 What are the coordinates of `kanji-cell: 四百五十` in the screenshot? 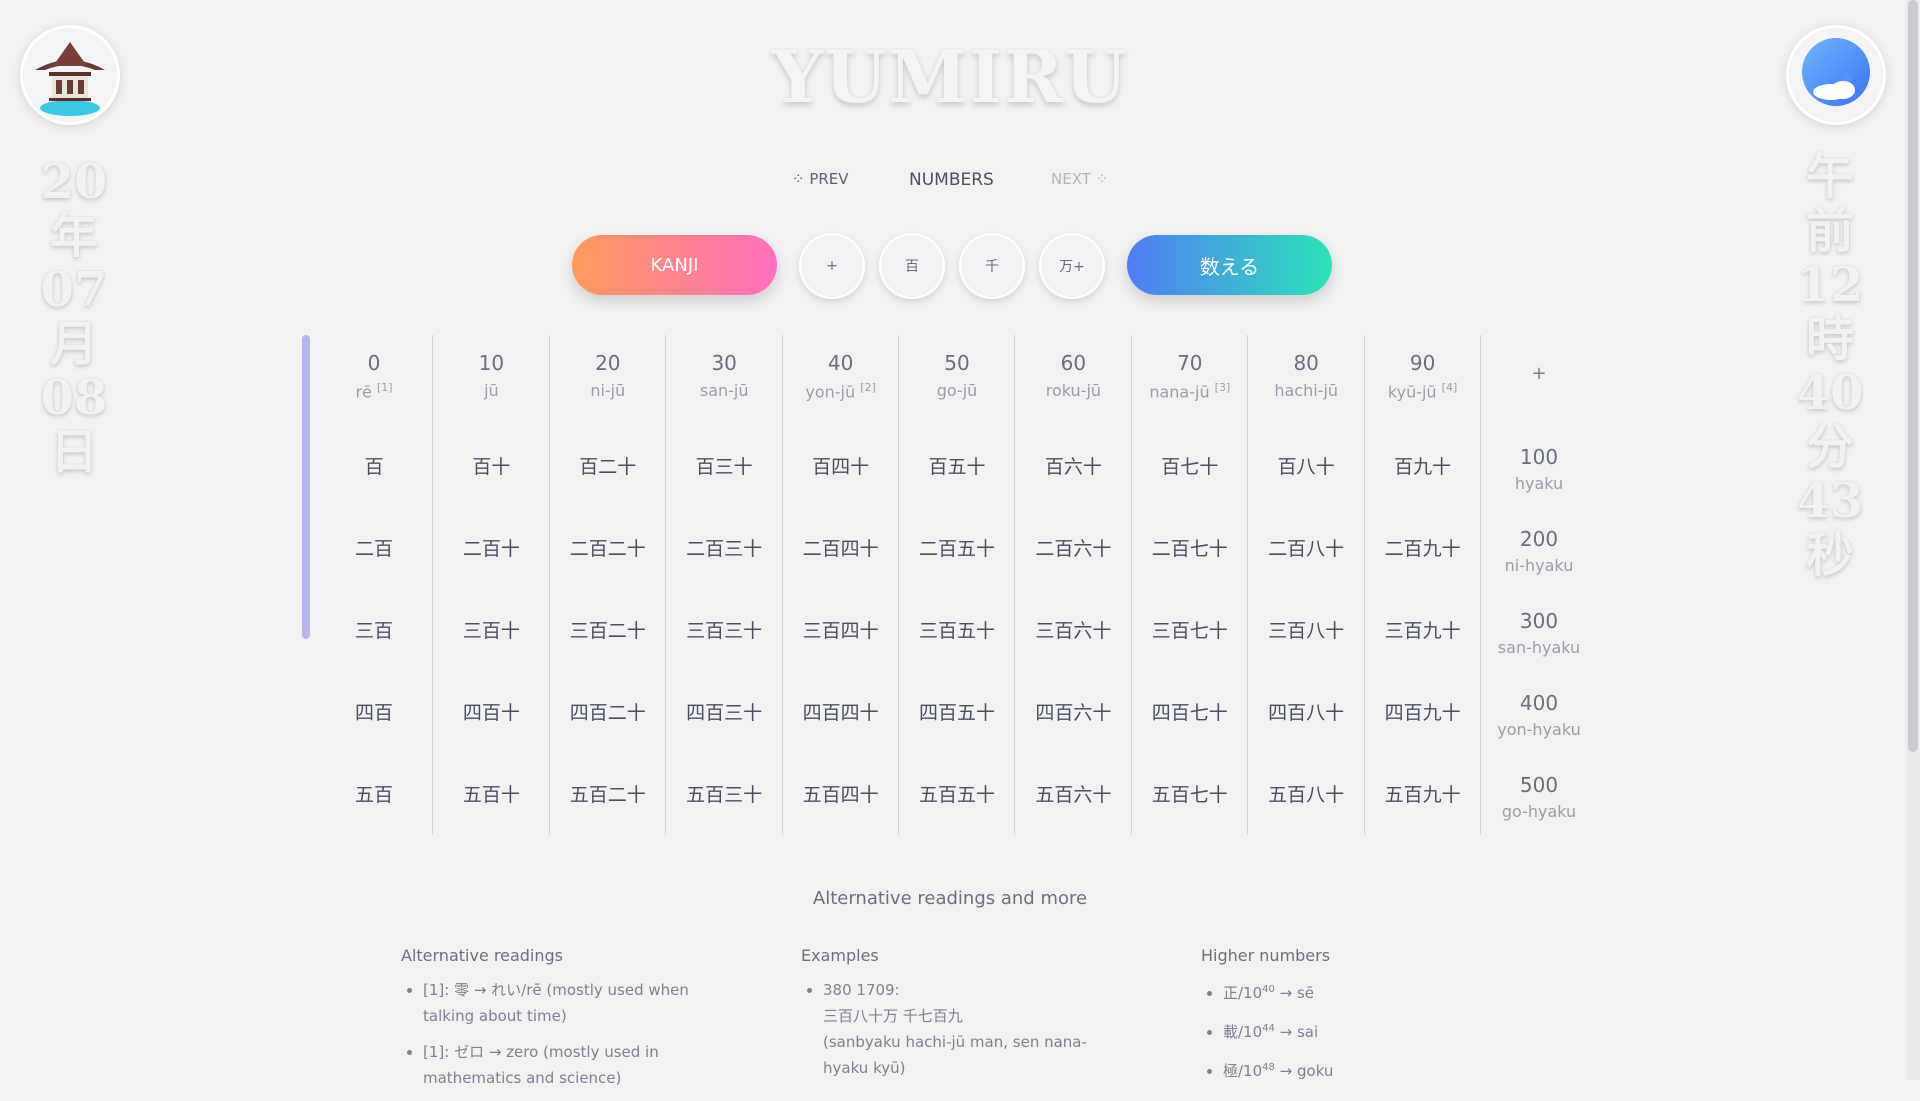 It's located at (957, 711).